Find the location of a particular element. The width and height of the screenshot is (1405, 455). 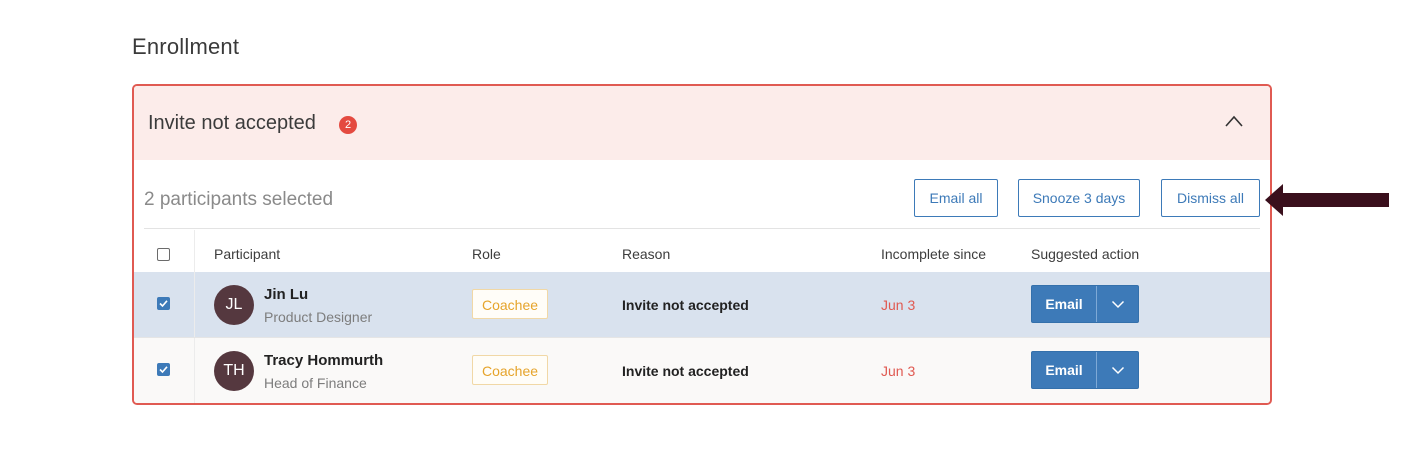

dismiss-all-button: Dismiss all is located at coordinates (1210, 198).